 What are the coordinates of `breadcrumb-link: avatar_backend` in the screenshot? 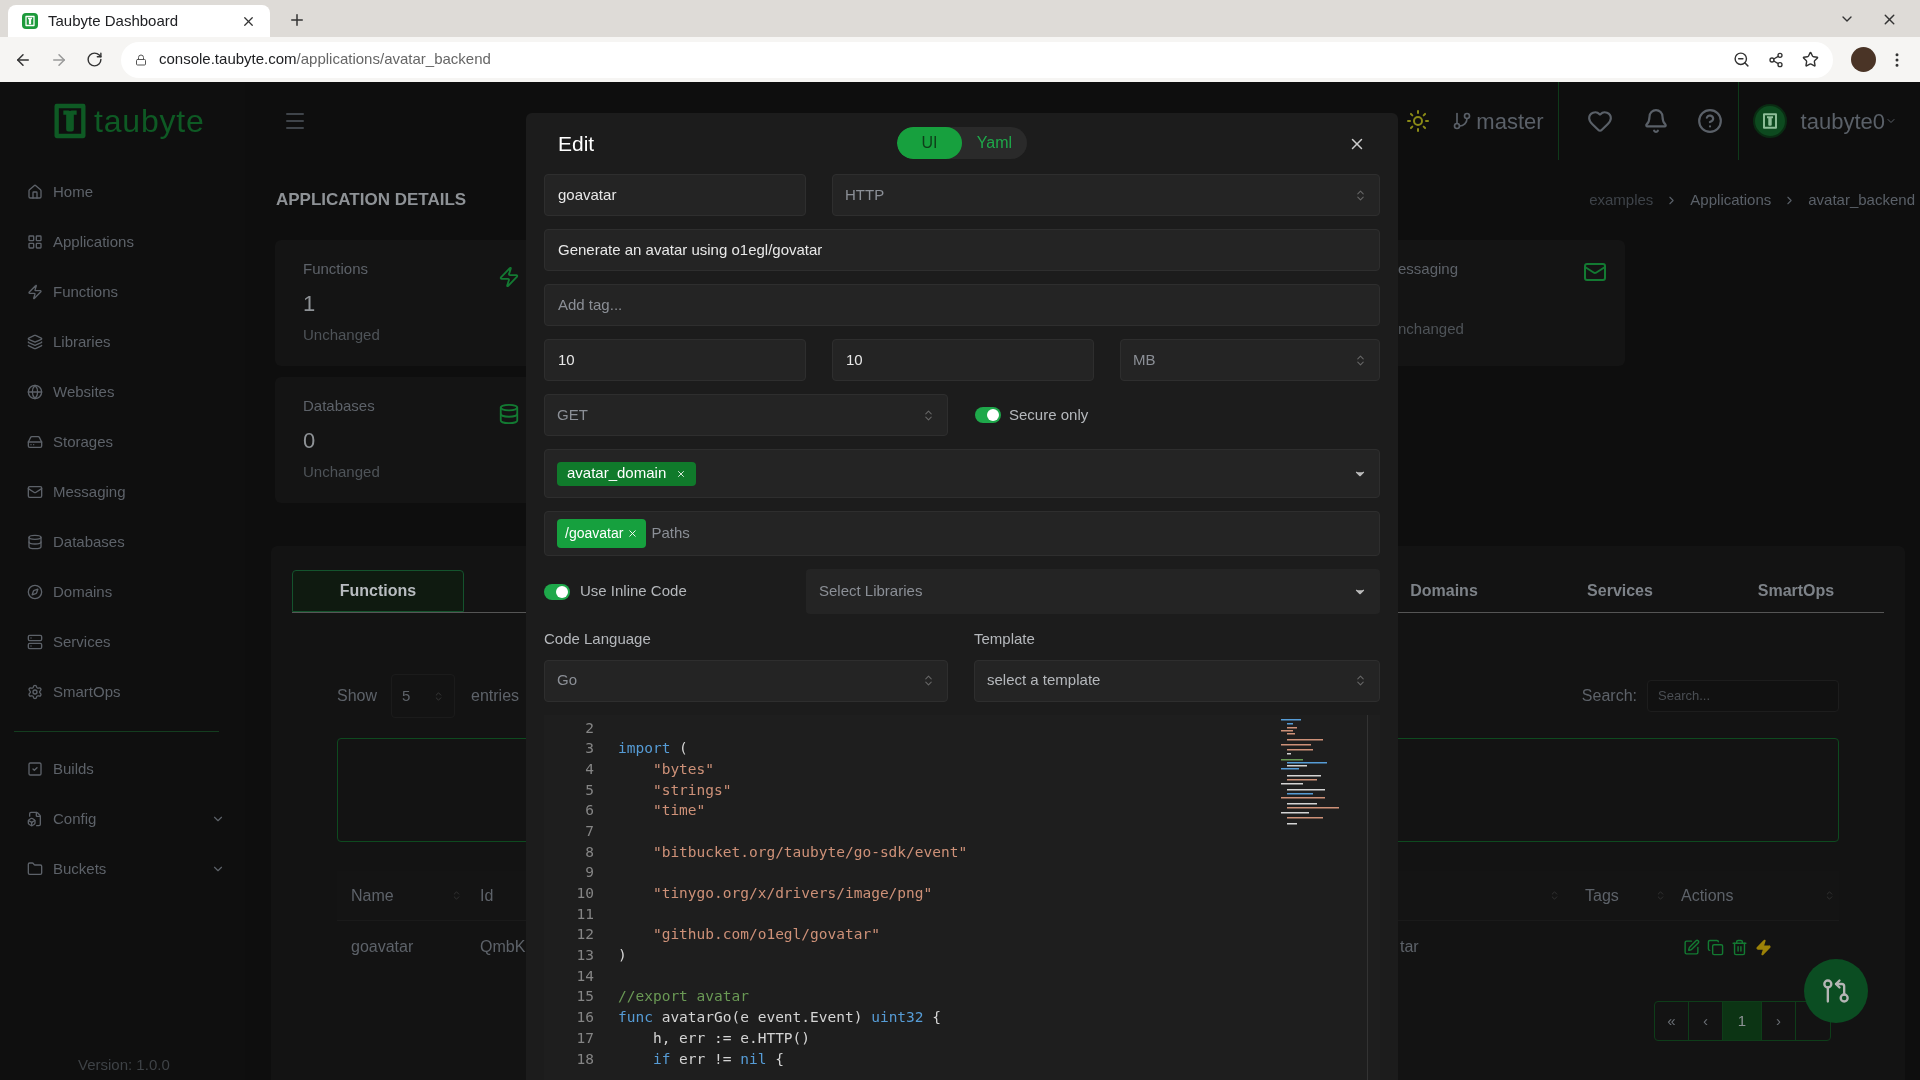 It's located at (1861, 200).